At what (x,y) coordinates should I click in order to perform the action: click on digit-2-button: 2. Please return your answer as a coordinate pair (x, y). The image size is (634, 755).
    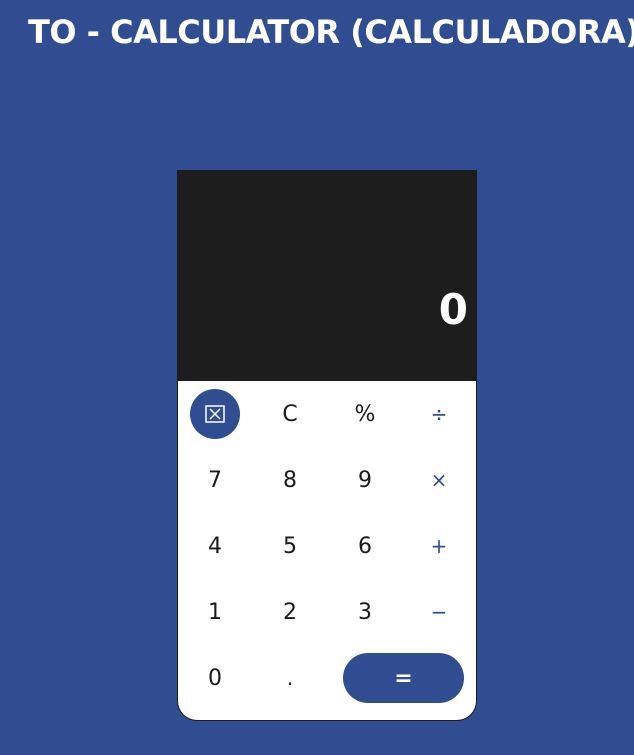
    Looking at the image, I should click on (290, 612).